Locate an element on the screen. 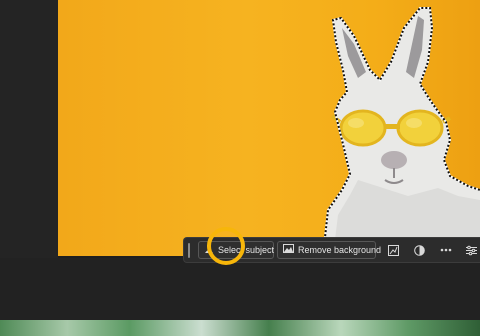 This screenshot has width=480, height=336. contrast-icon is located at coordinates (419, 250).